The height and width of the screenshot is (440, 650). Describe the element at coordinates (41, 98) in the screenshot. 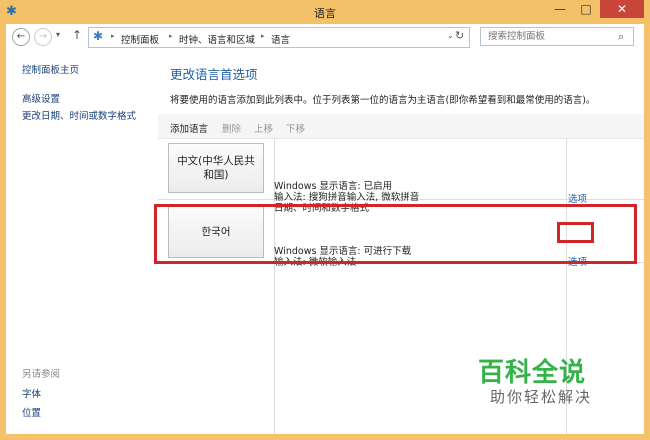

I see `sidebar-link-advanced-settings: 高级设置` at that location.